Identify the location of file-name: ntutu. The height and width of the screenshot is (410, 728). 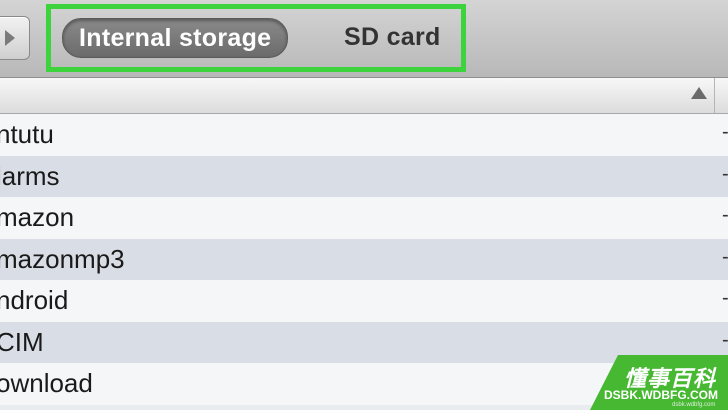
(27, 134).